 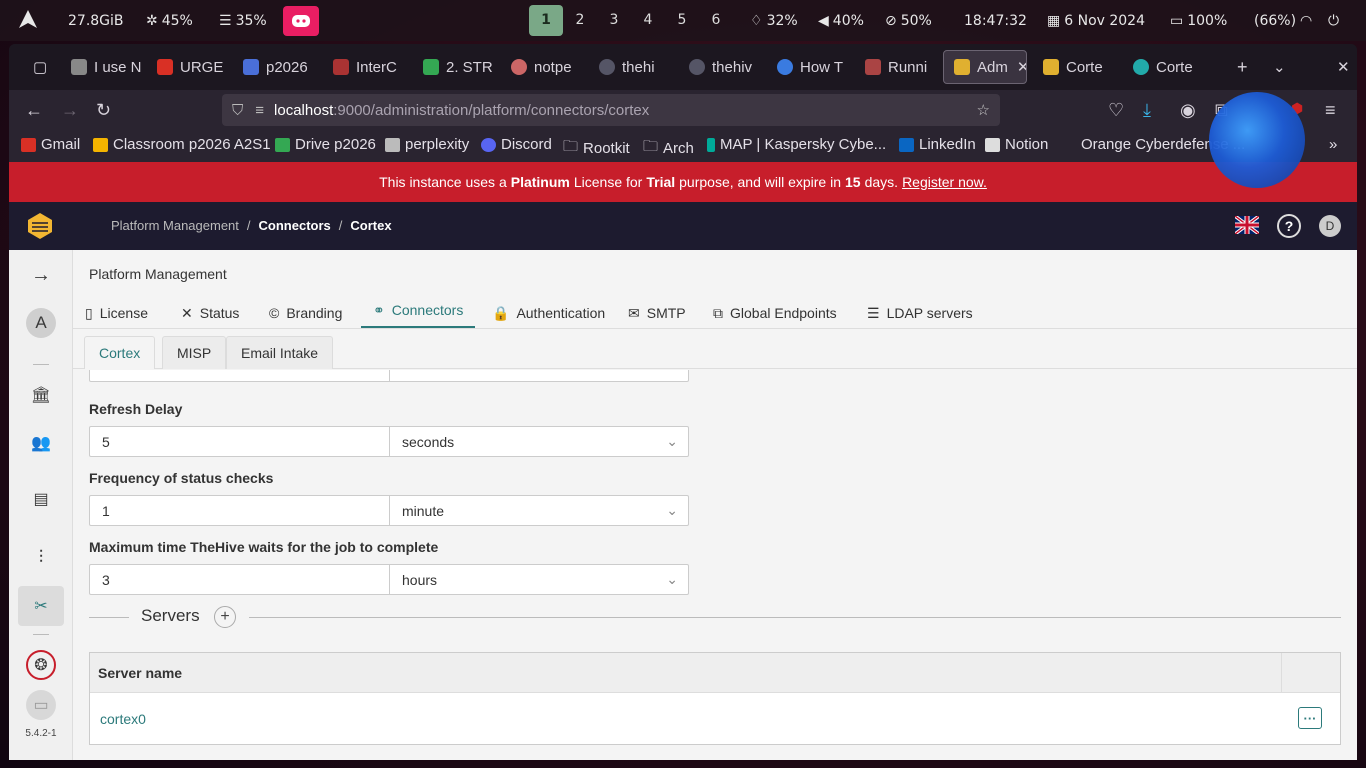 I want to click on tab-license: ▯ License, so click(x=116, y=313).